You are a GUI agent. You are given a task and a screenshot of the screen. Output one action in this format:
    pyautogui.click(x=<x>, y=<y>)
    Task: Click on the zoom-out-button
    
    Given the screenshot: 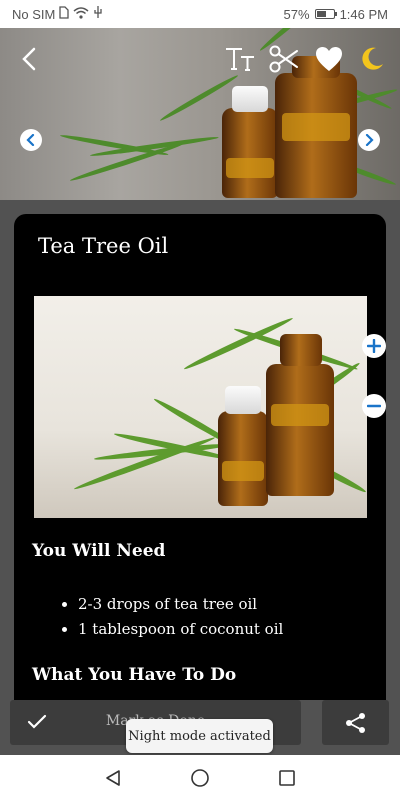 What is the action you would take?
    pyautogui.click(x=374, y=406)
    